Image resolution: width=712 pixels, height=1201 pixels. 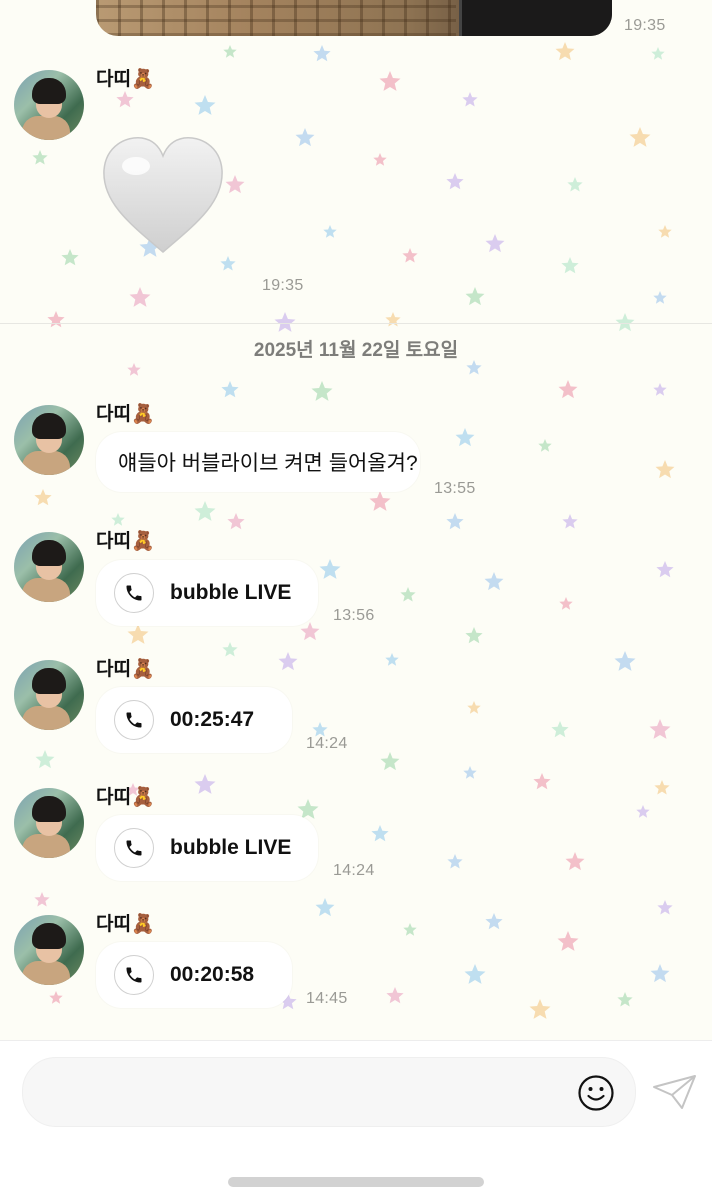 I want to click on call-duration: 00:25:47, so click(x=212, y=719).